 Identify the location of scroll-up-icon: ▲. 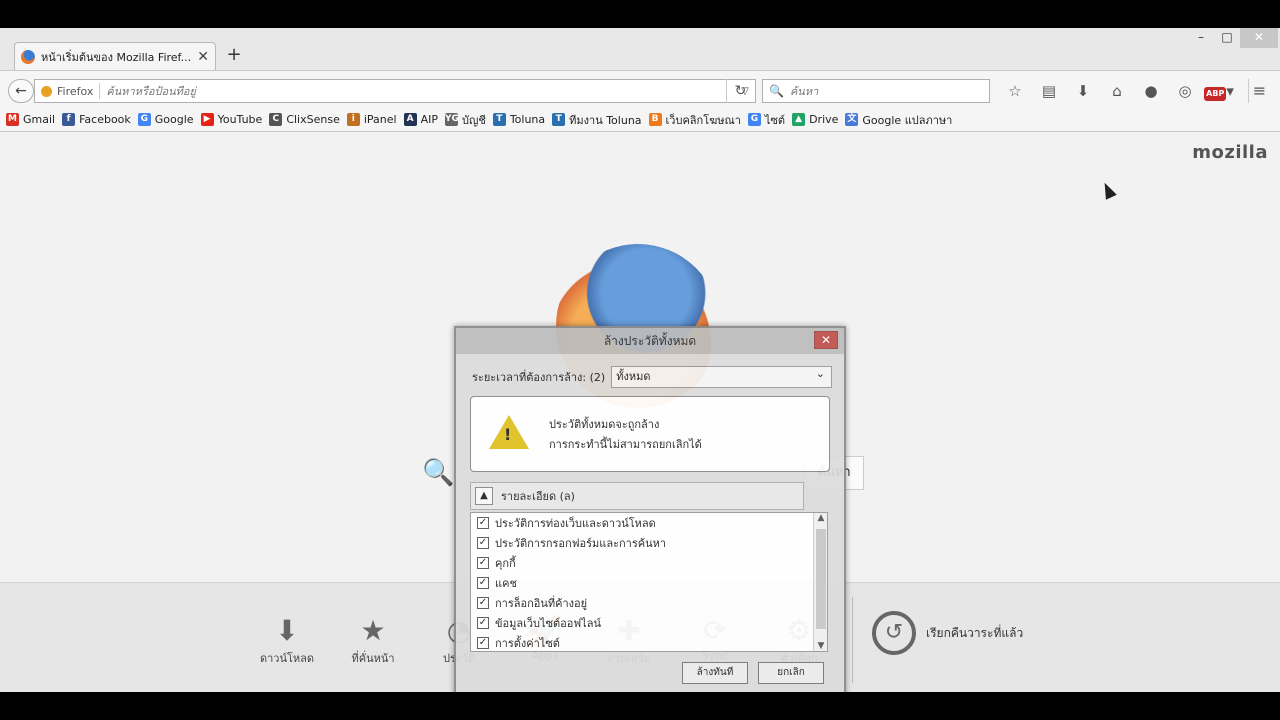
(820, 518).